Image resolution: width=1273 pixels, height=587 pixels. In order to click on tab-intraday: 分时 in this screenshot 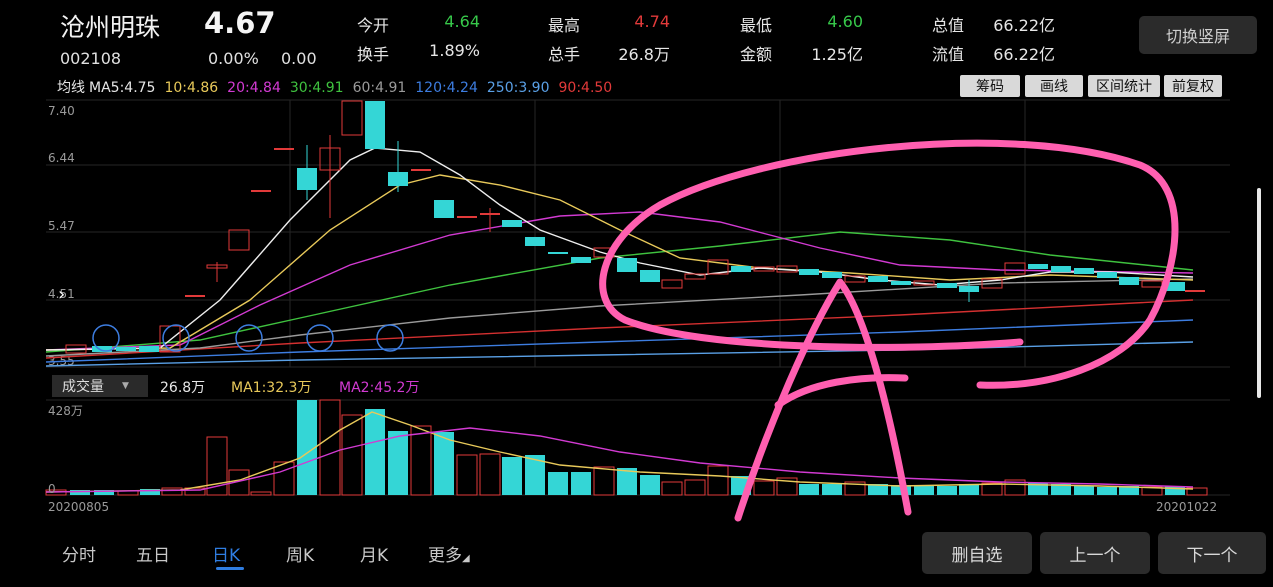, I will do `click(79, 553)`.